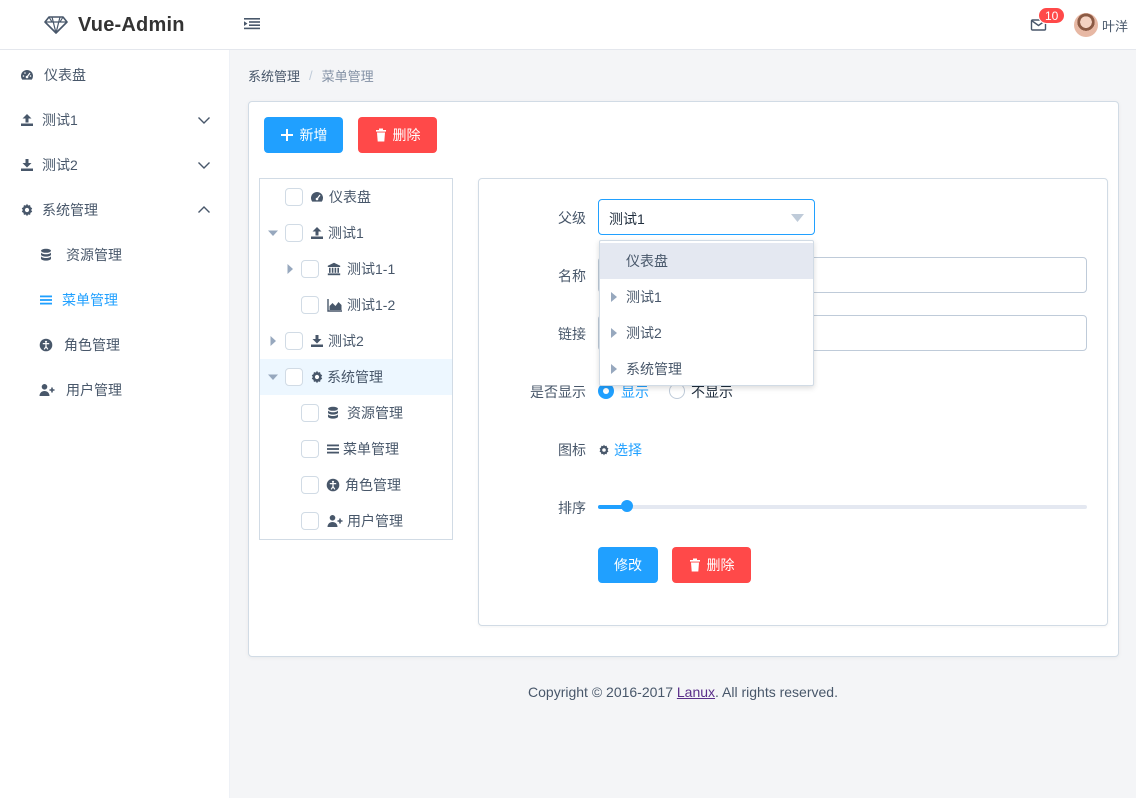 This screenshot has height=798, width=1136. Describe the element at coordinates (350, 197) in the screenshot. I see `tree-node-label: 仪表盘` at that location.